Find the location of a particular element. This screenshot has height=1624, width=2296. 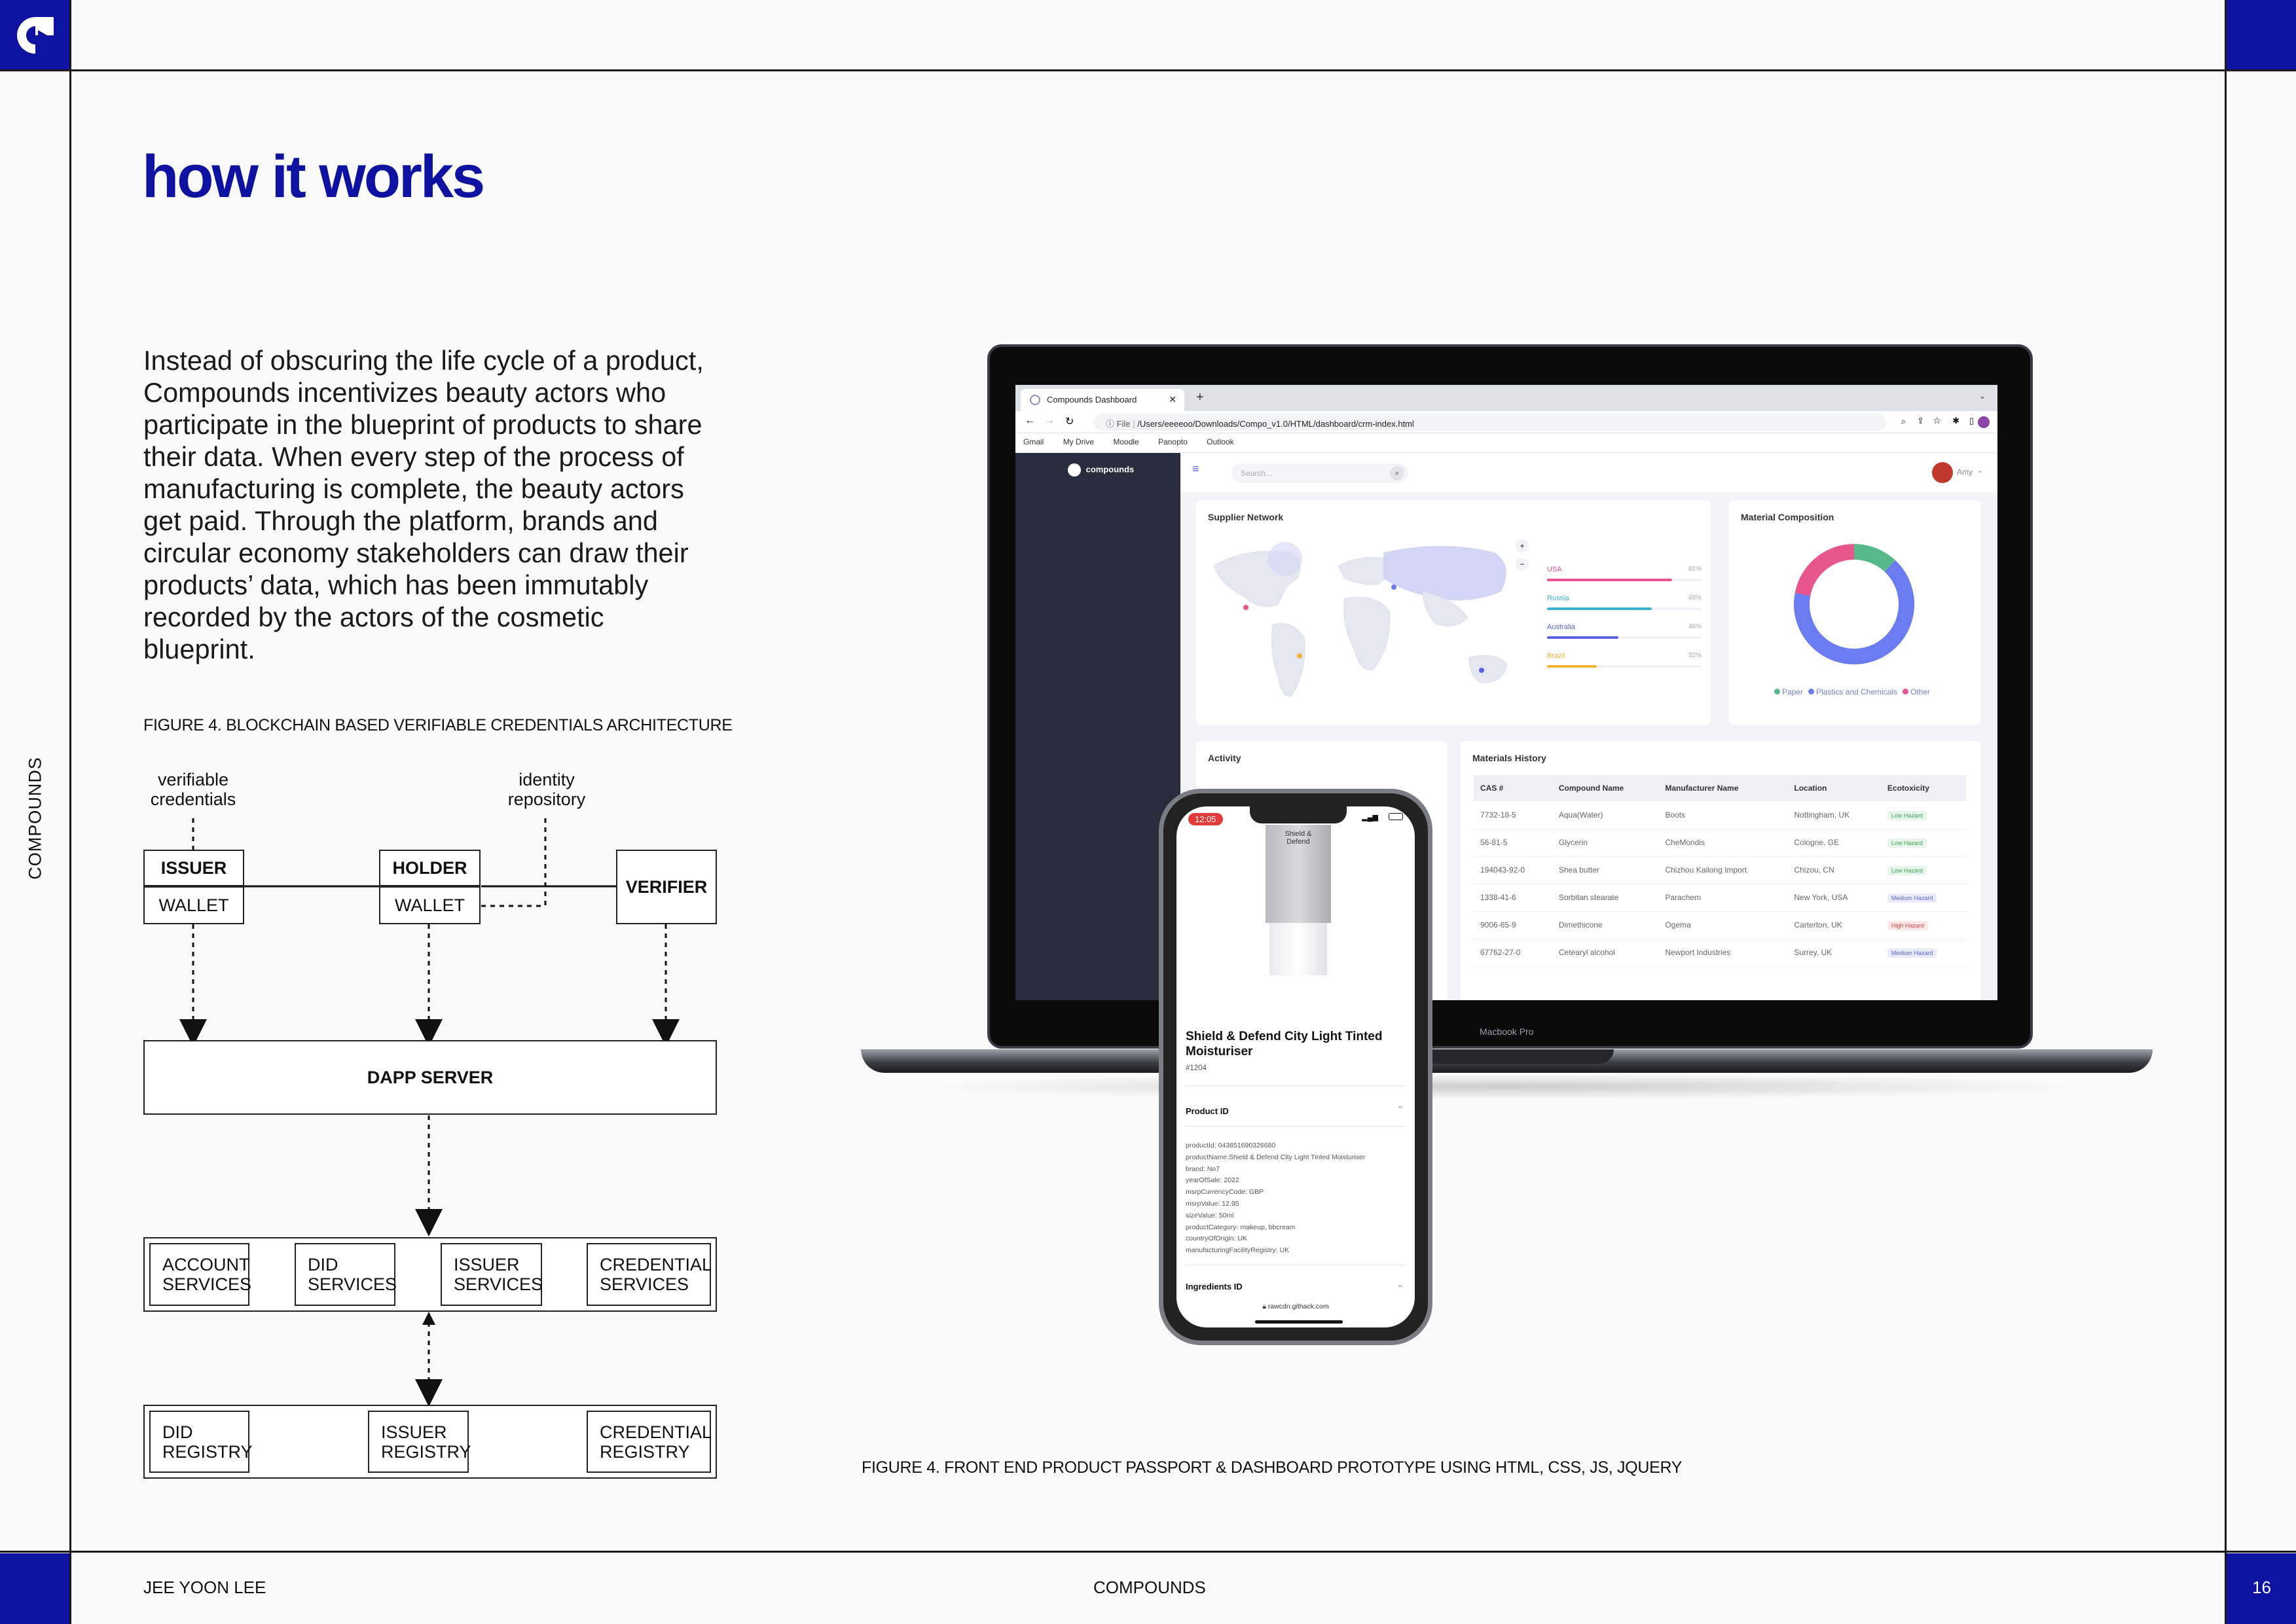

box-line: CREDENTIAL is located at coordinates (656, 1432).